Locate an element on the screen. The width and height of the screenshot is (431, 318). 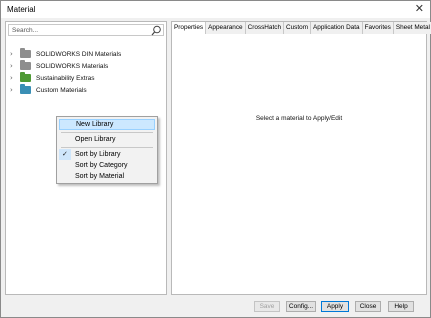
tree-item-label: SOLIDWORKS Materials is located at coordinates (72, 66).